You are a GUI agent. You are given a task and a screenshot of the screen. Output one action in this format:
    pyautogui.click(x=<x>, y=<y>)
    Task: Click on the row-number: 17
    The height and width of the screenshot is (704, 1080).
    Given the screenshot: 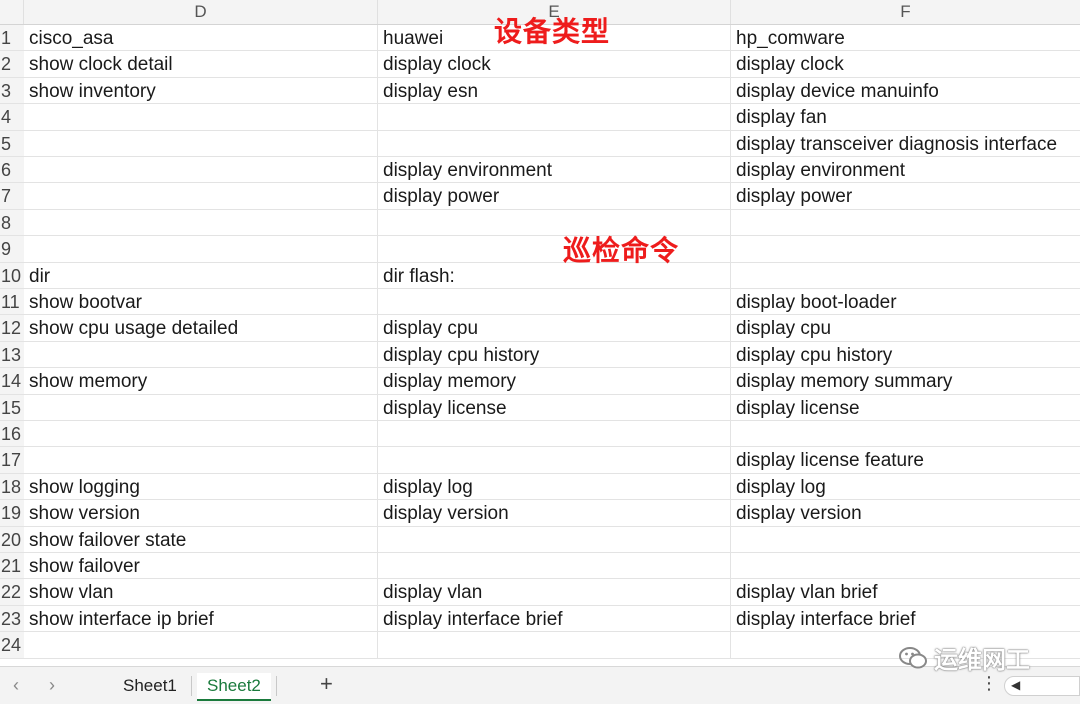 What is the action you would take?
    pyautogui.click(x=12, y=460)
    